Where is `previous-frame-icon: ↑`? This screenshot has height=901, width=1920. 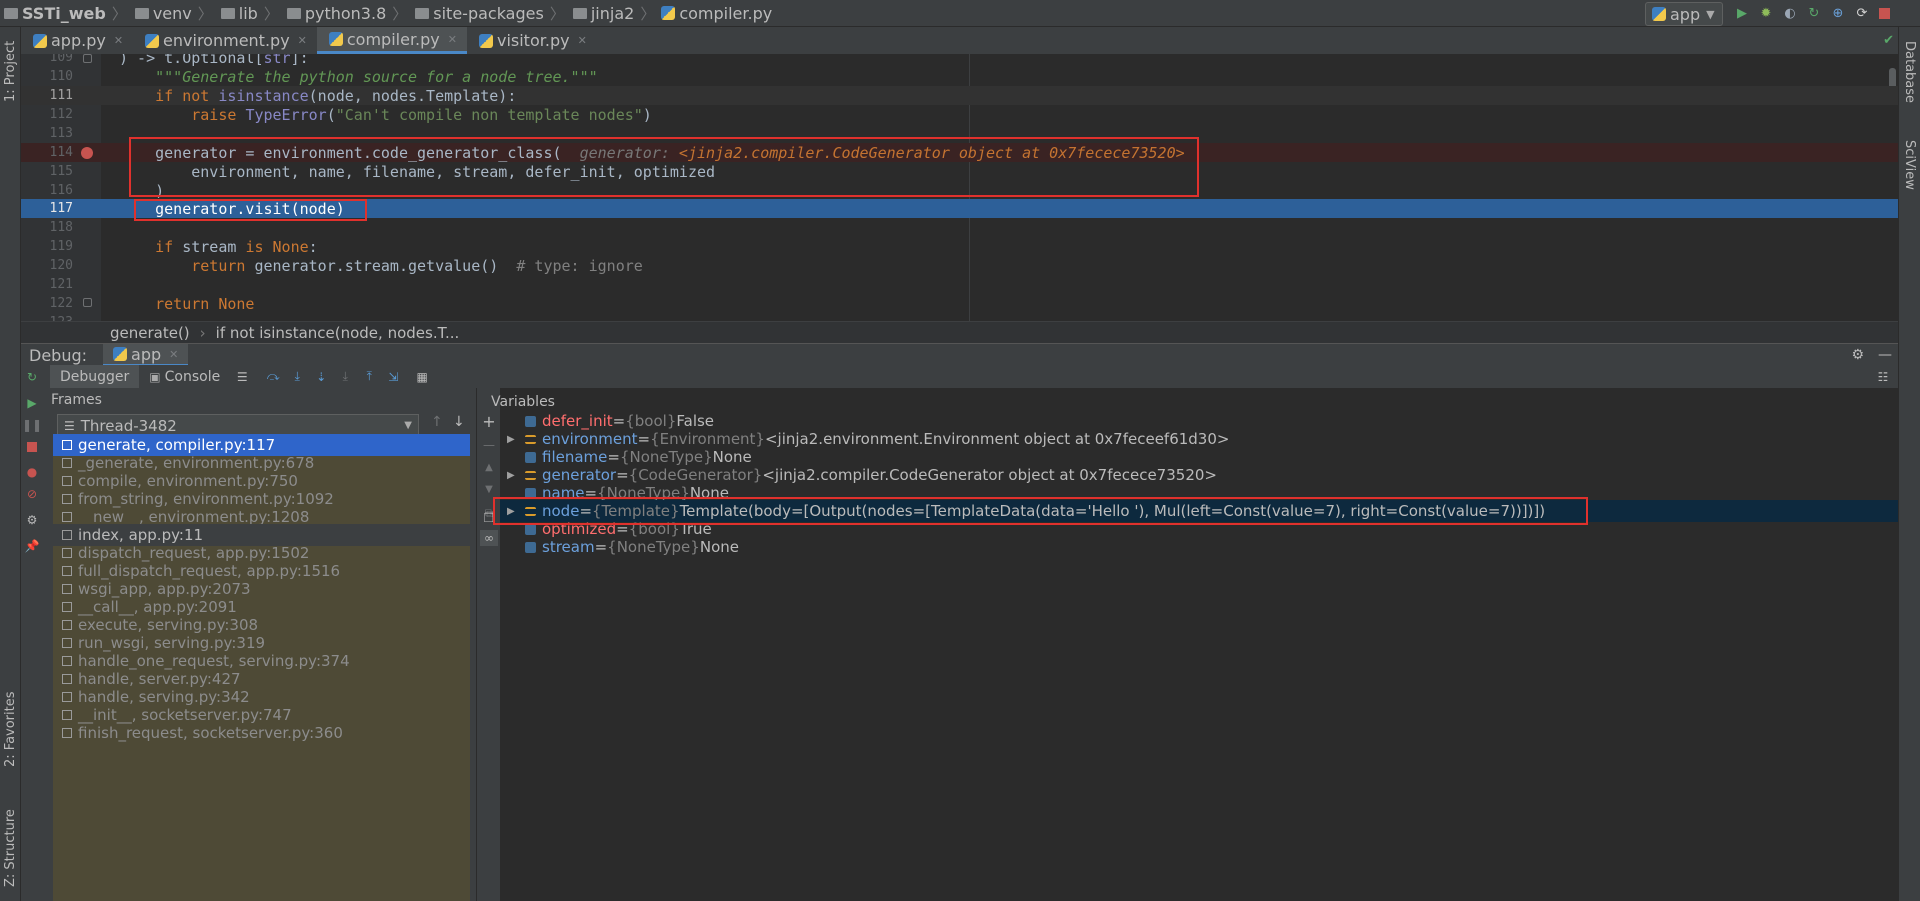
previous-frame-icon: ↑ is located at coordinates (437, 422).